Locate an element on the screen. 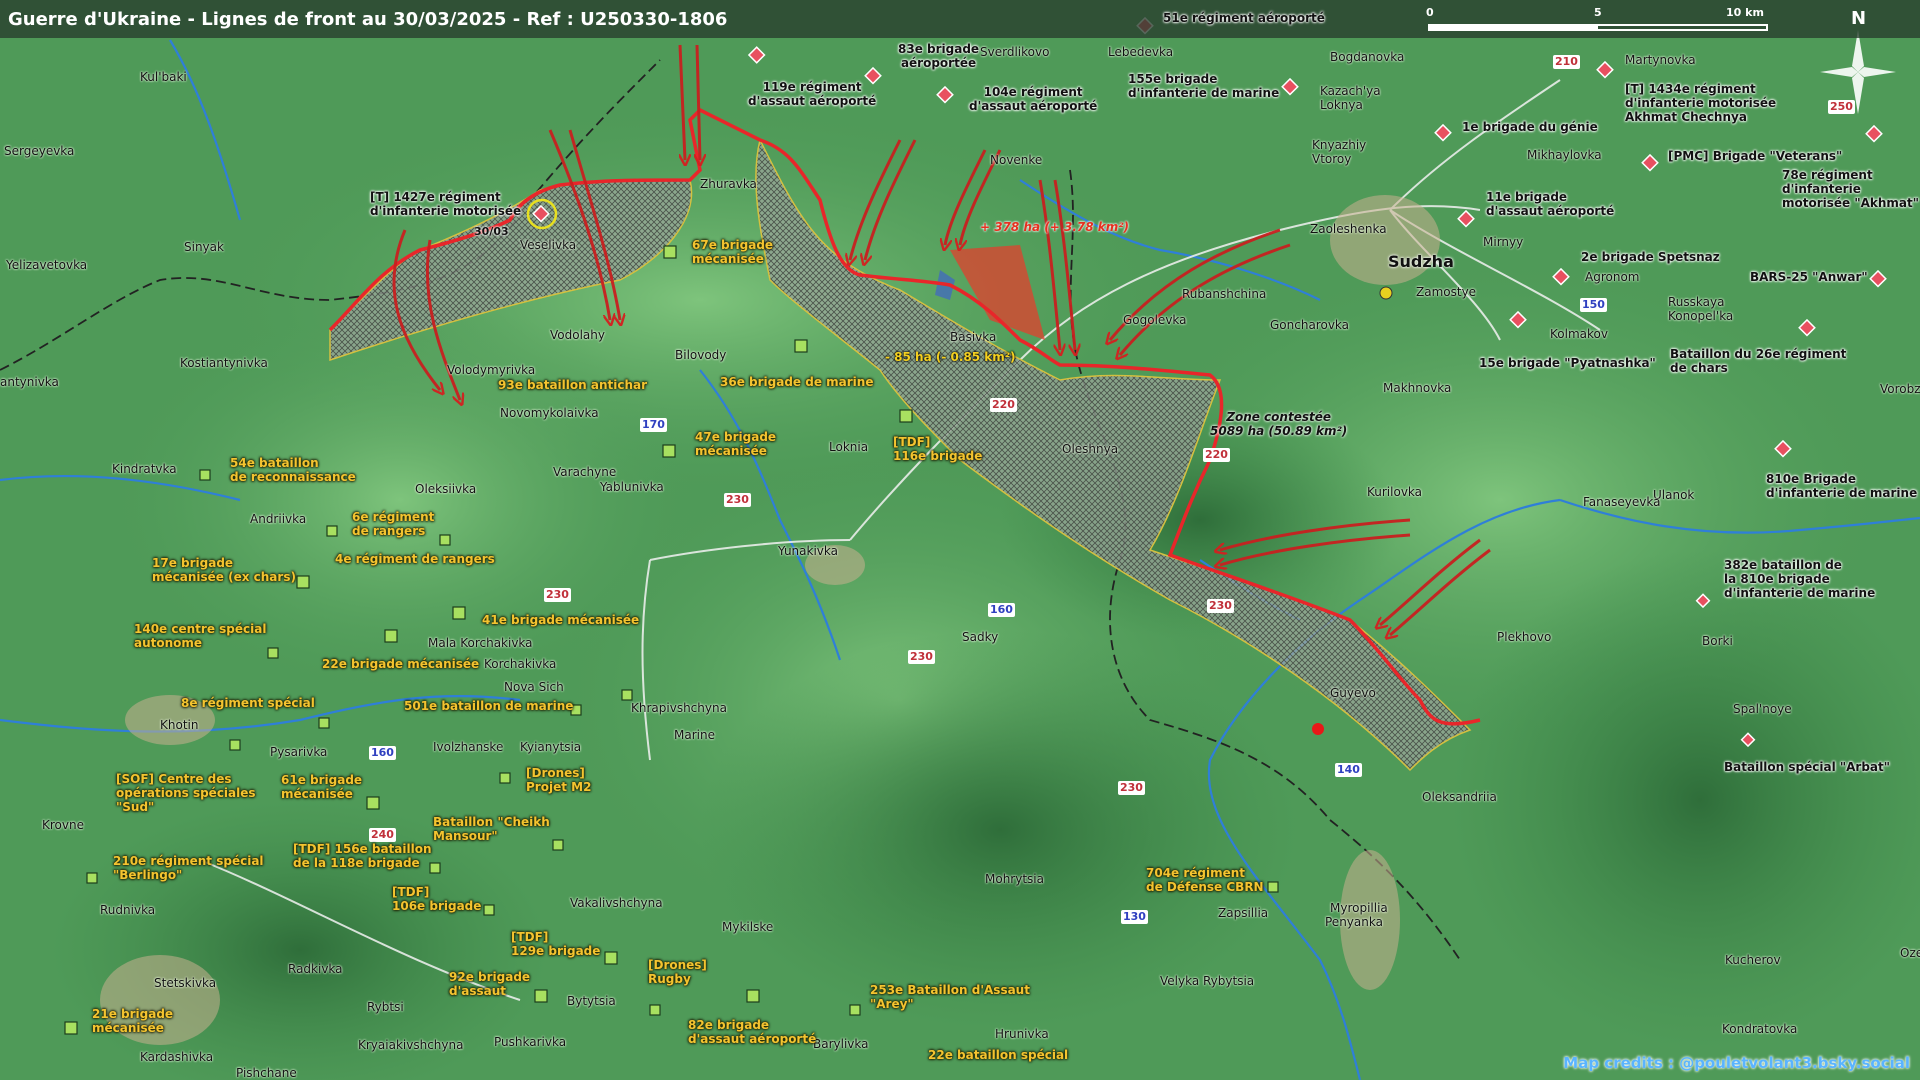 The height and width of the screenshot is (1080, 1920). place-label: Yunakivka is located at coordinates (808, 551).